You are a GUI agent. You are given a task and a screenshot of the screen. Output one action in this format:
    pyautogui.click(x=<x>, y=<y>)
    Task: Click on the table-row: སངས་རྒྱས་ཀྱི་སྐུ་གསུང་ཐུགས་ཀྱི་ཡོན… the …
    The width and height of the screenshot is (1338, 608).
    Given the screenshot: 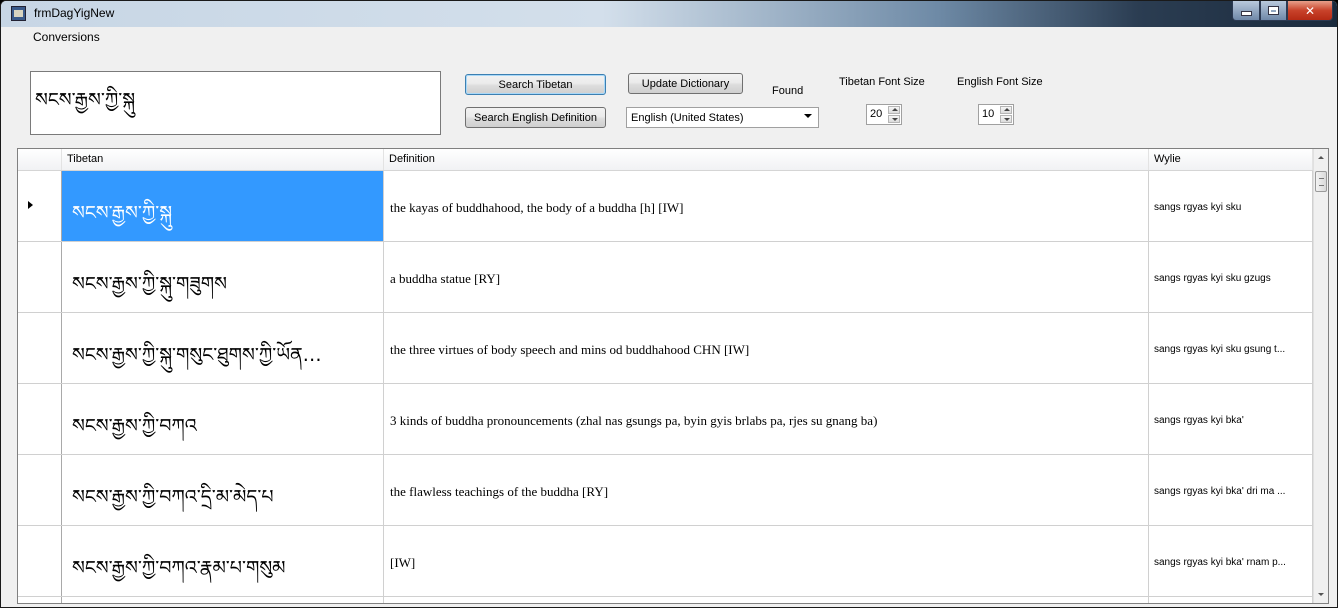 What is the action you would take?
    pyautogui.click(x=665, y=348)
    